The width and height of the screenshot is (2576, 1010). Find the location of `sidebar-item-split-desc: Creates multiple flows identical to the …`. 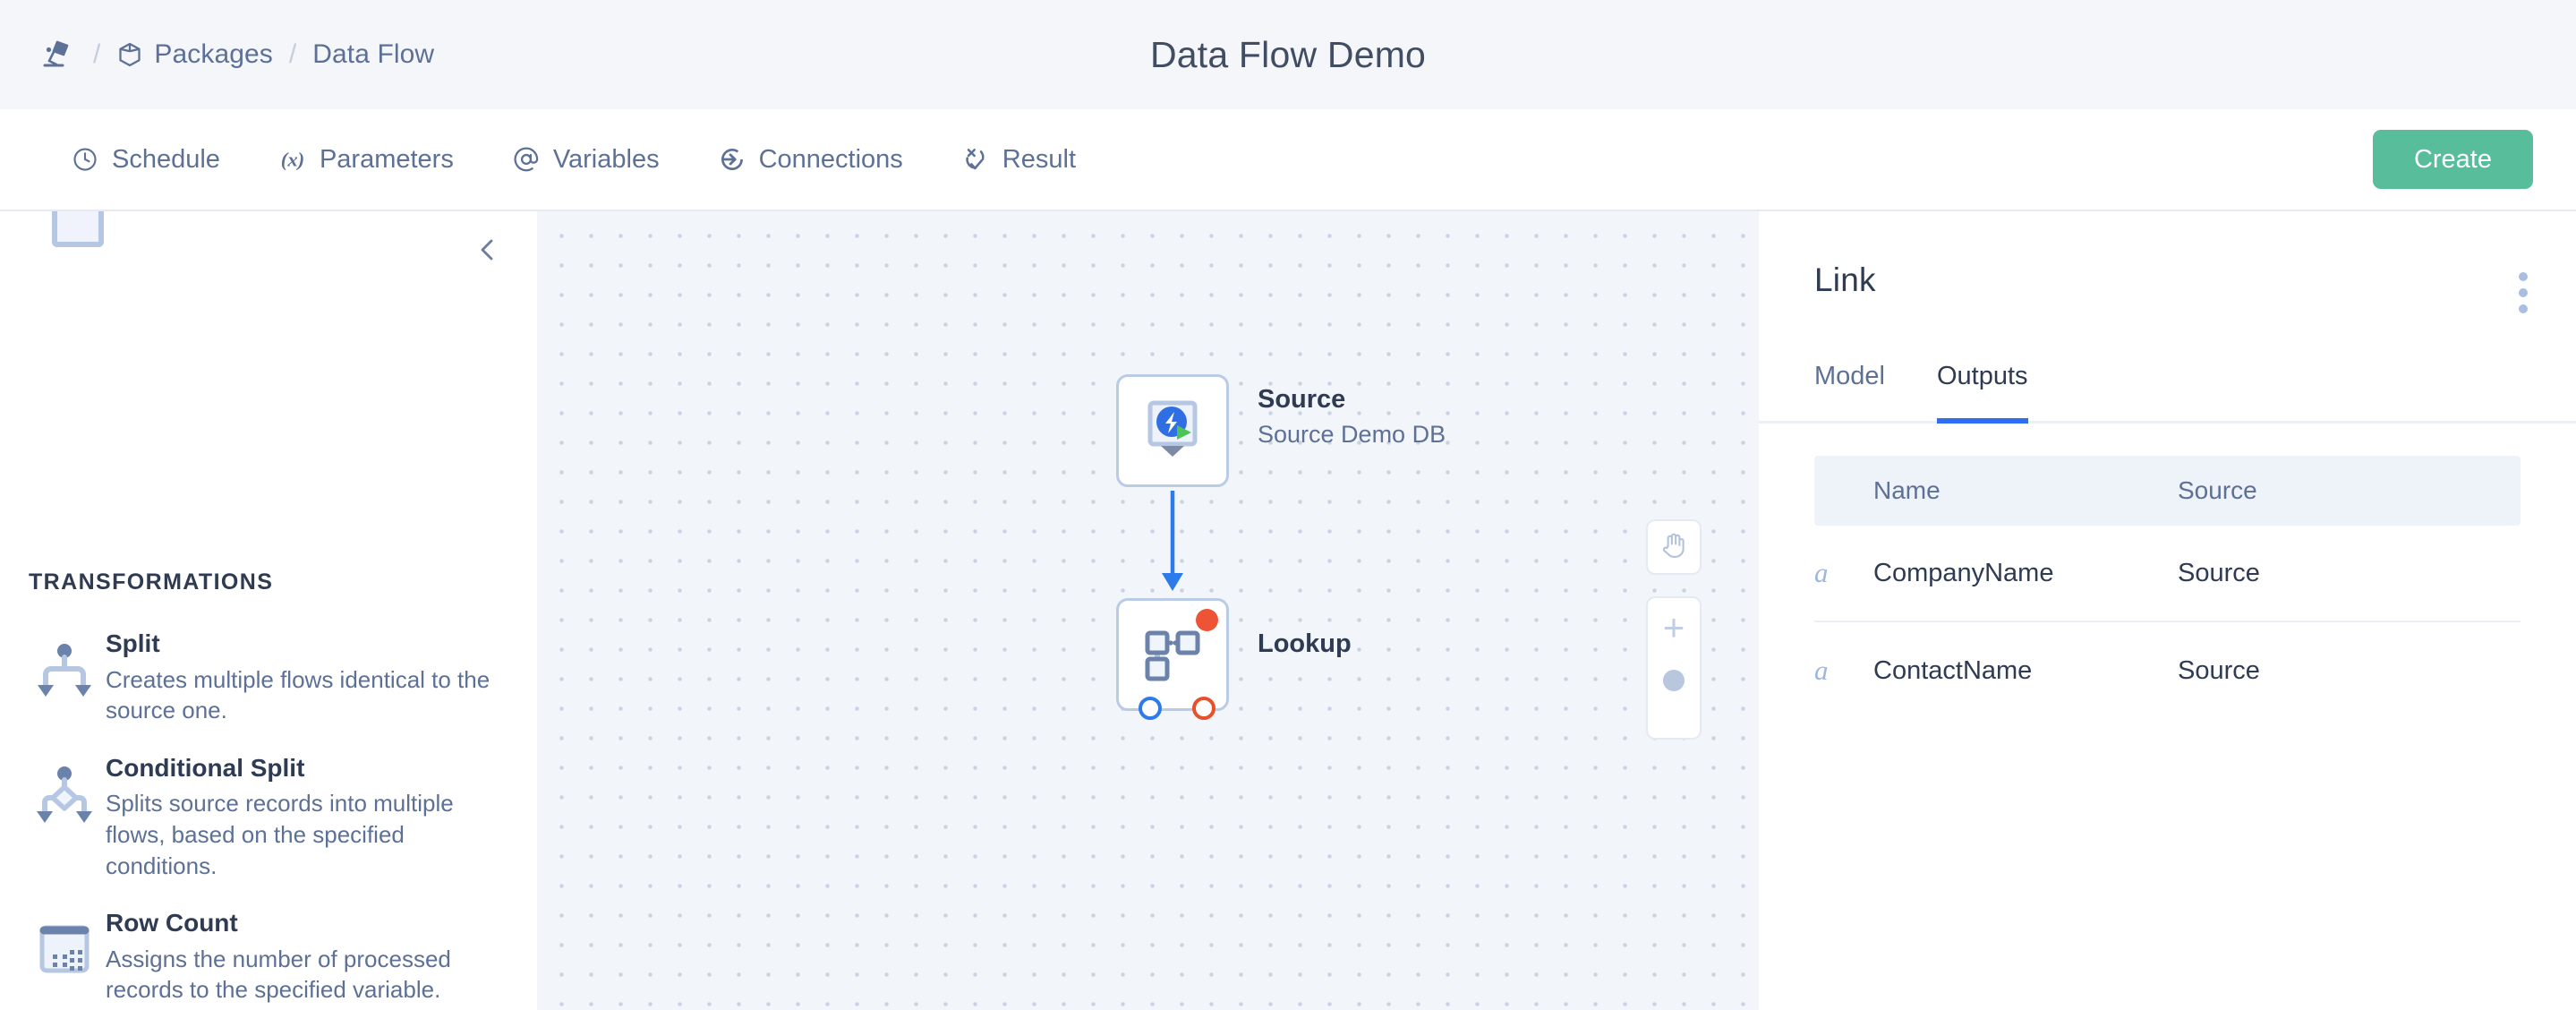

sidebar-item-split-desc: Creates multiple flows identical to the … is located at coordinates (298, 695).